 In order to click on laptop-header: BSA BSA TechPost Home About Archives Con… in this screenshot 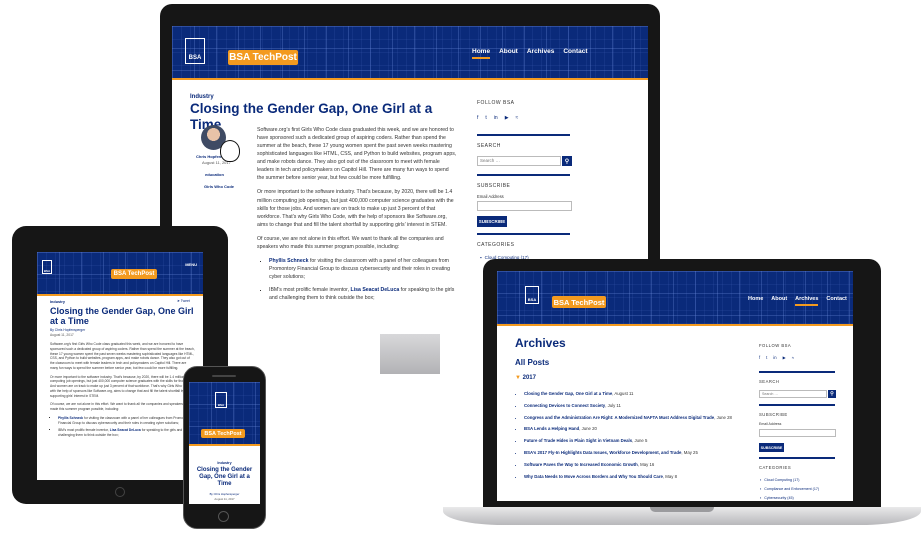, I will do `click(675, 297)`.